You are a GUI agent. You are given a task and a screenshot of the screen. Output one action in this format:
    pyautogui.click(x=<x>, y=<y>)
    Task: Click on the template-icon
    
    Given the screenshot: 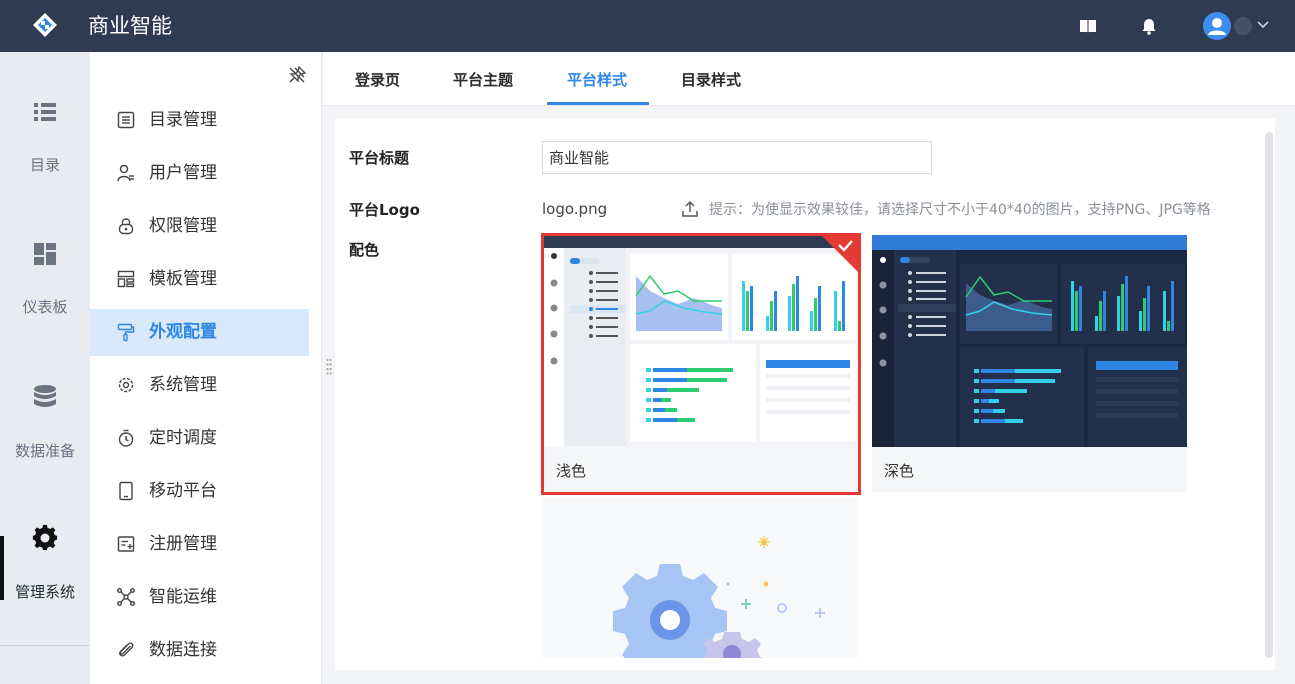 What is the action you would take?
    pyautogui.click(x=126, y=279)
    